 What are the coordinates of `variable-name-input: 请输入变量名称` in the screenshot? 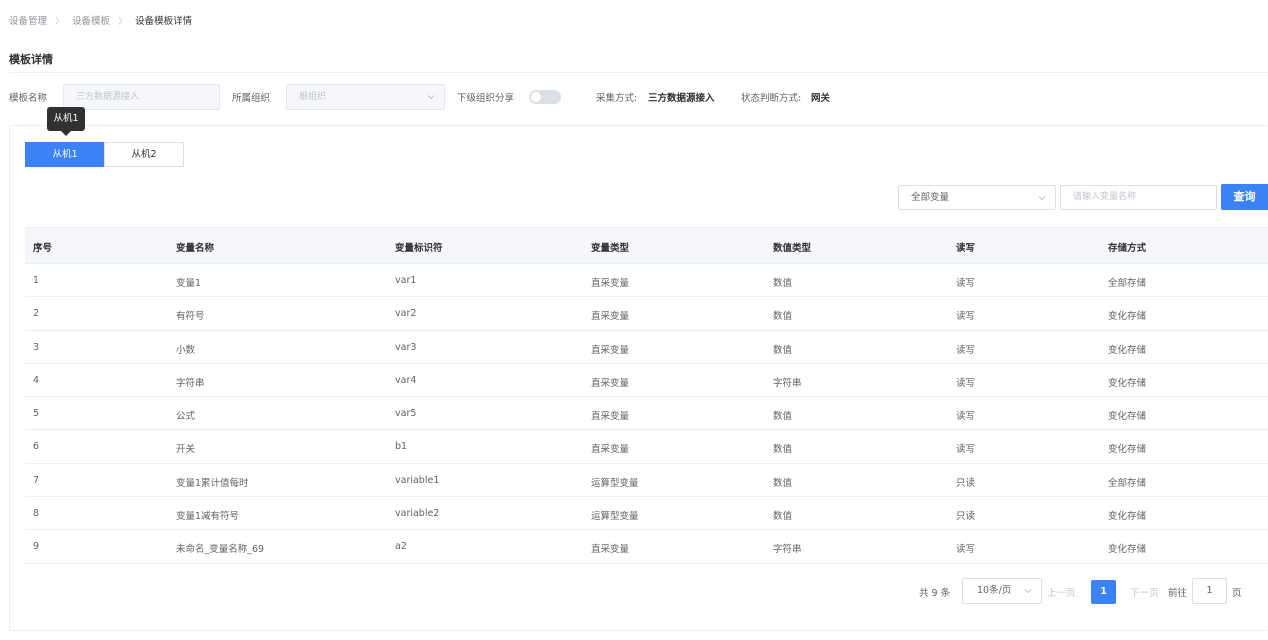 It's located at (1138, 197).